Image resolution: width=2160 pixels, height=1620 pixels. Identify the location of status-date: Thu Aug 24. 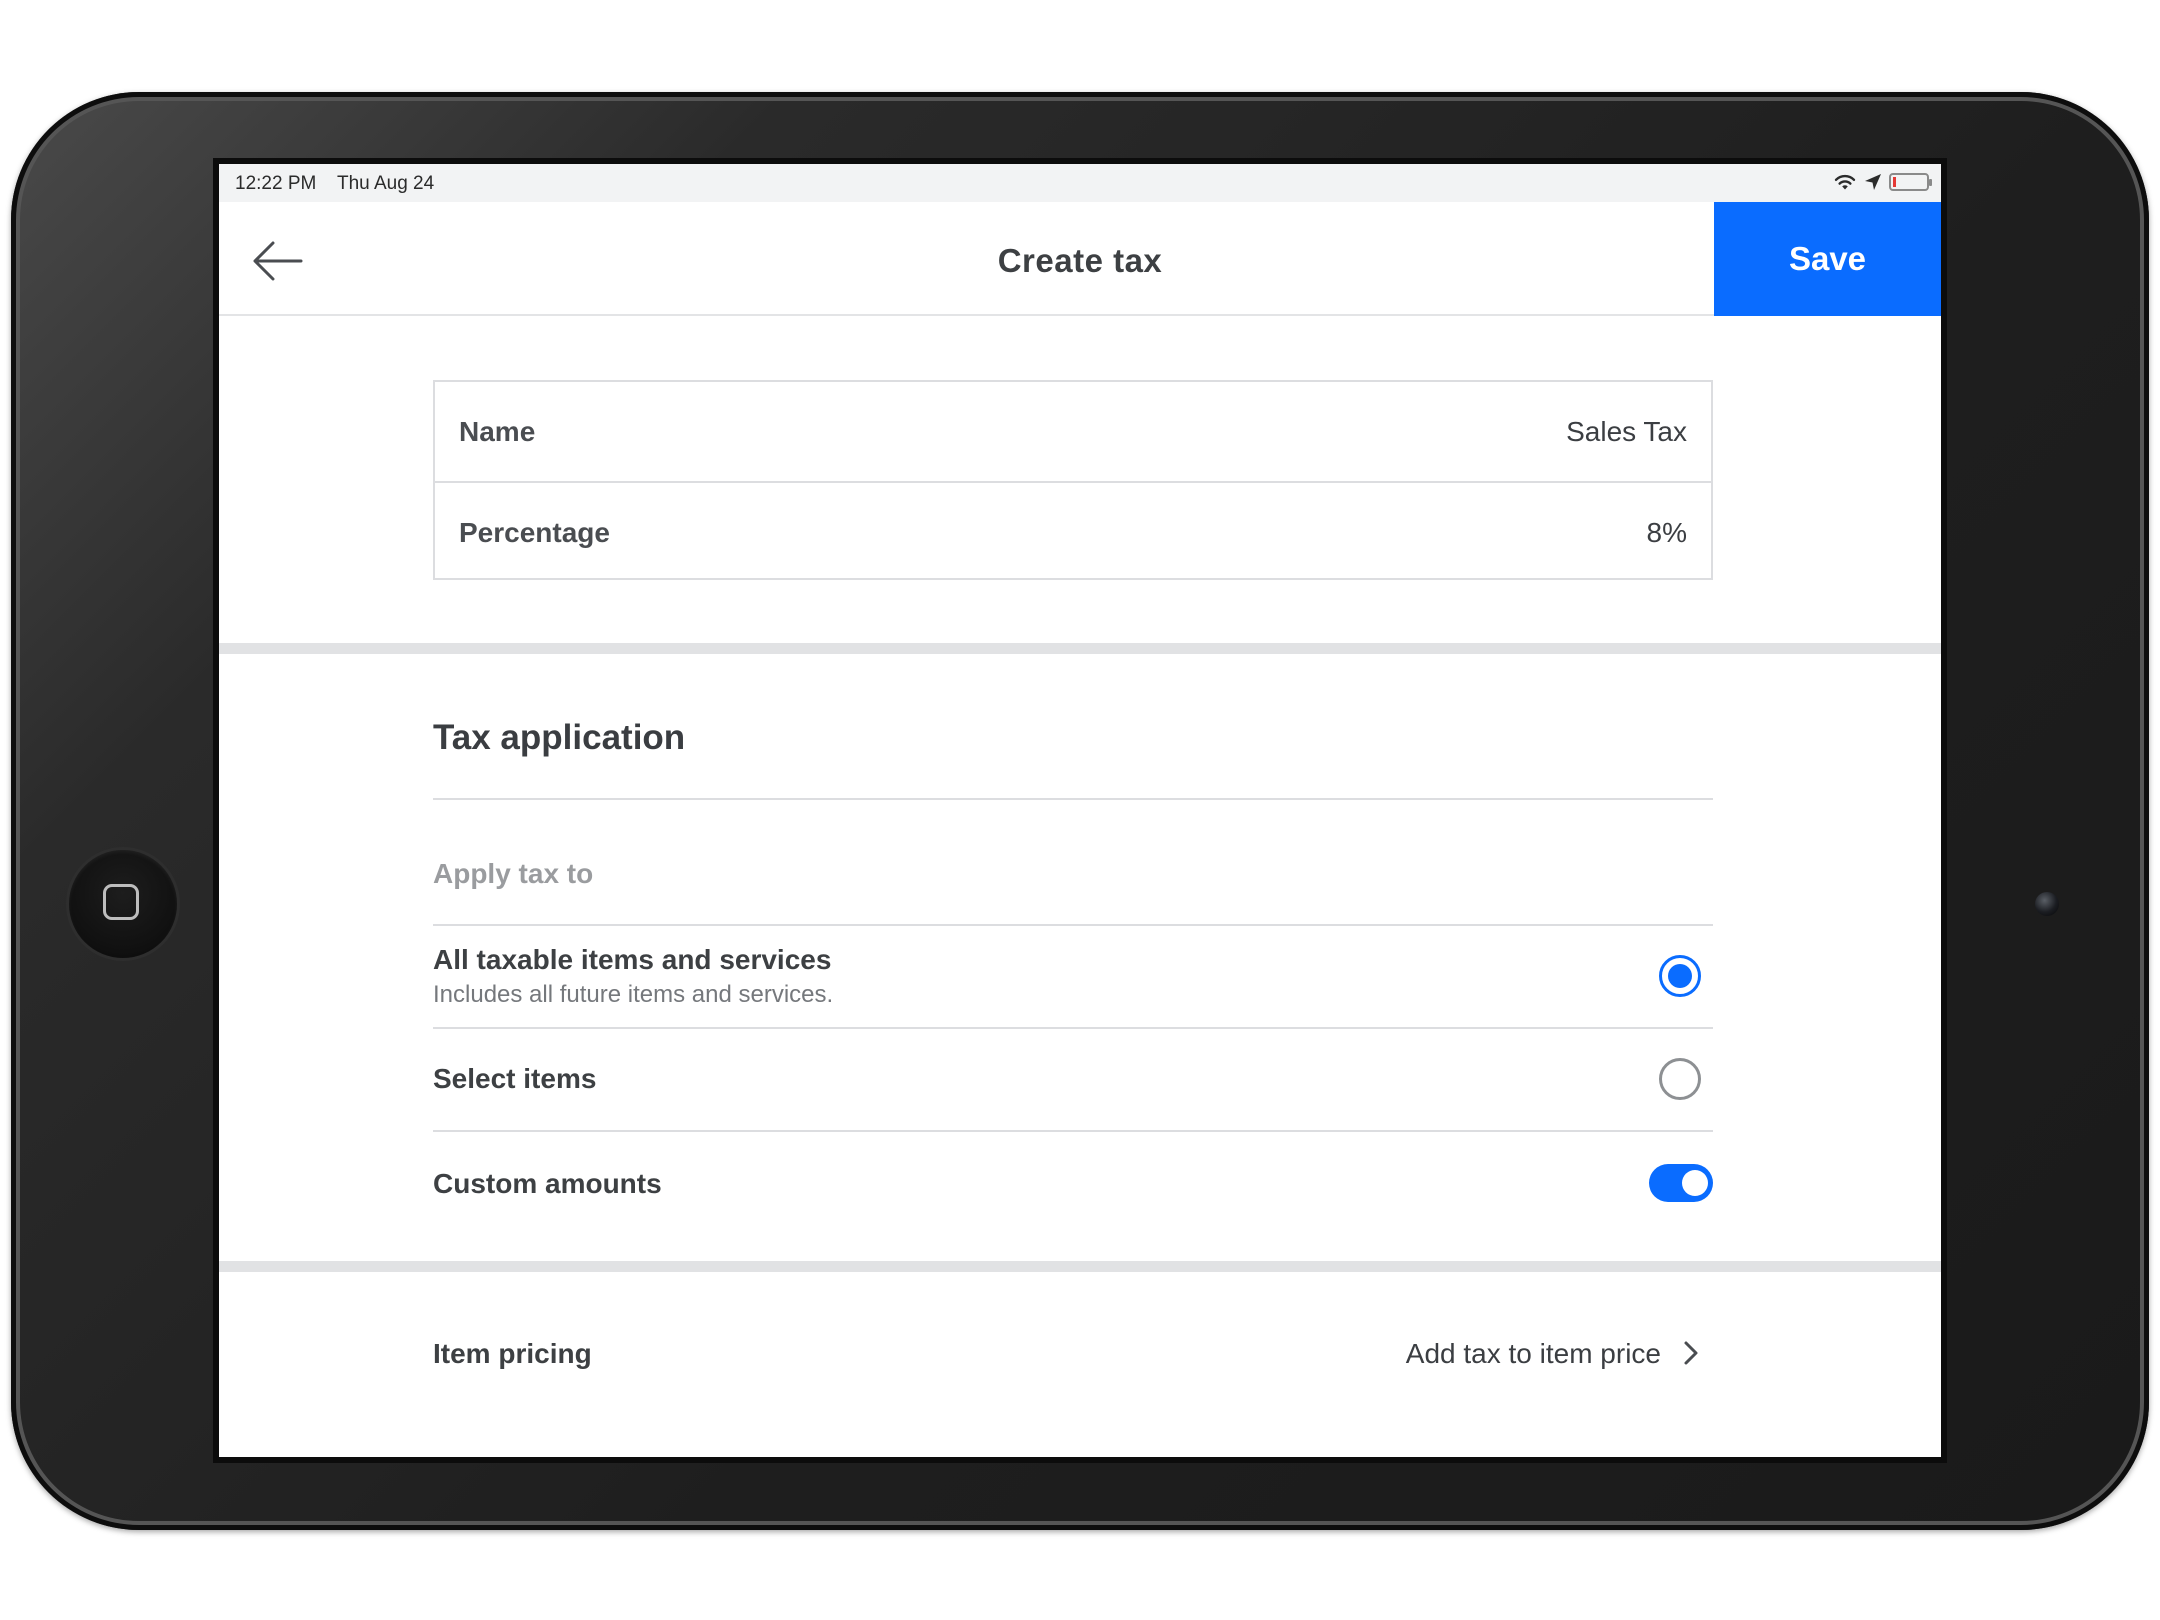
(386, 183).